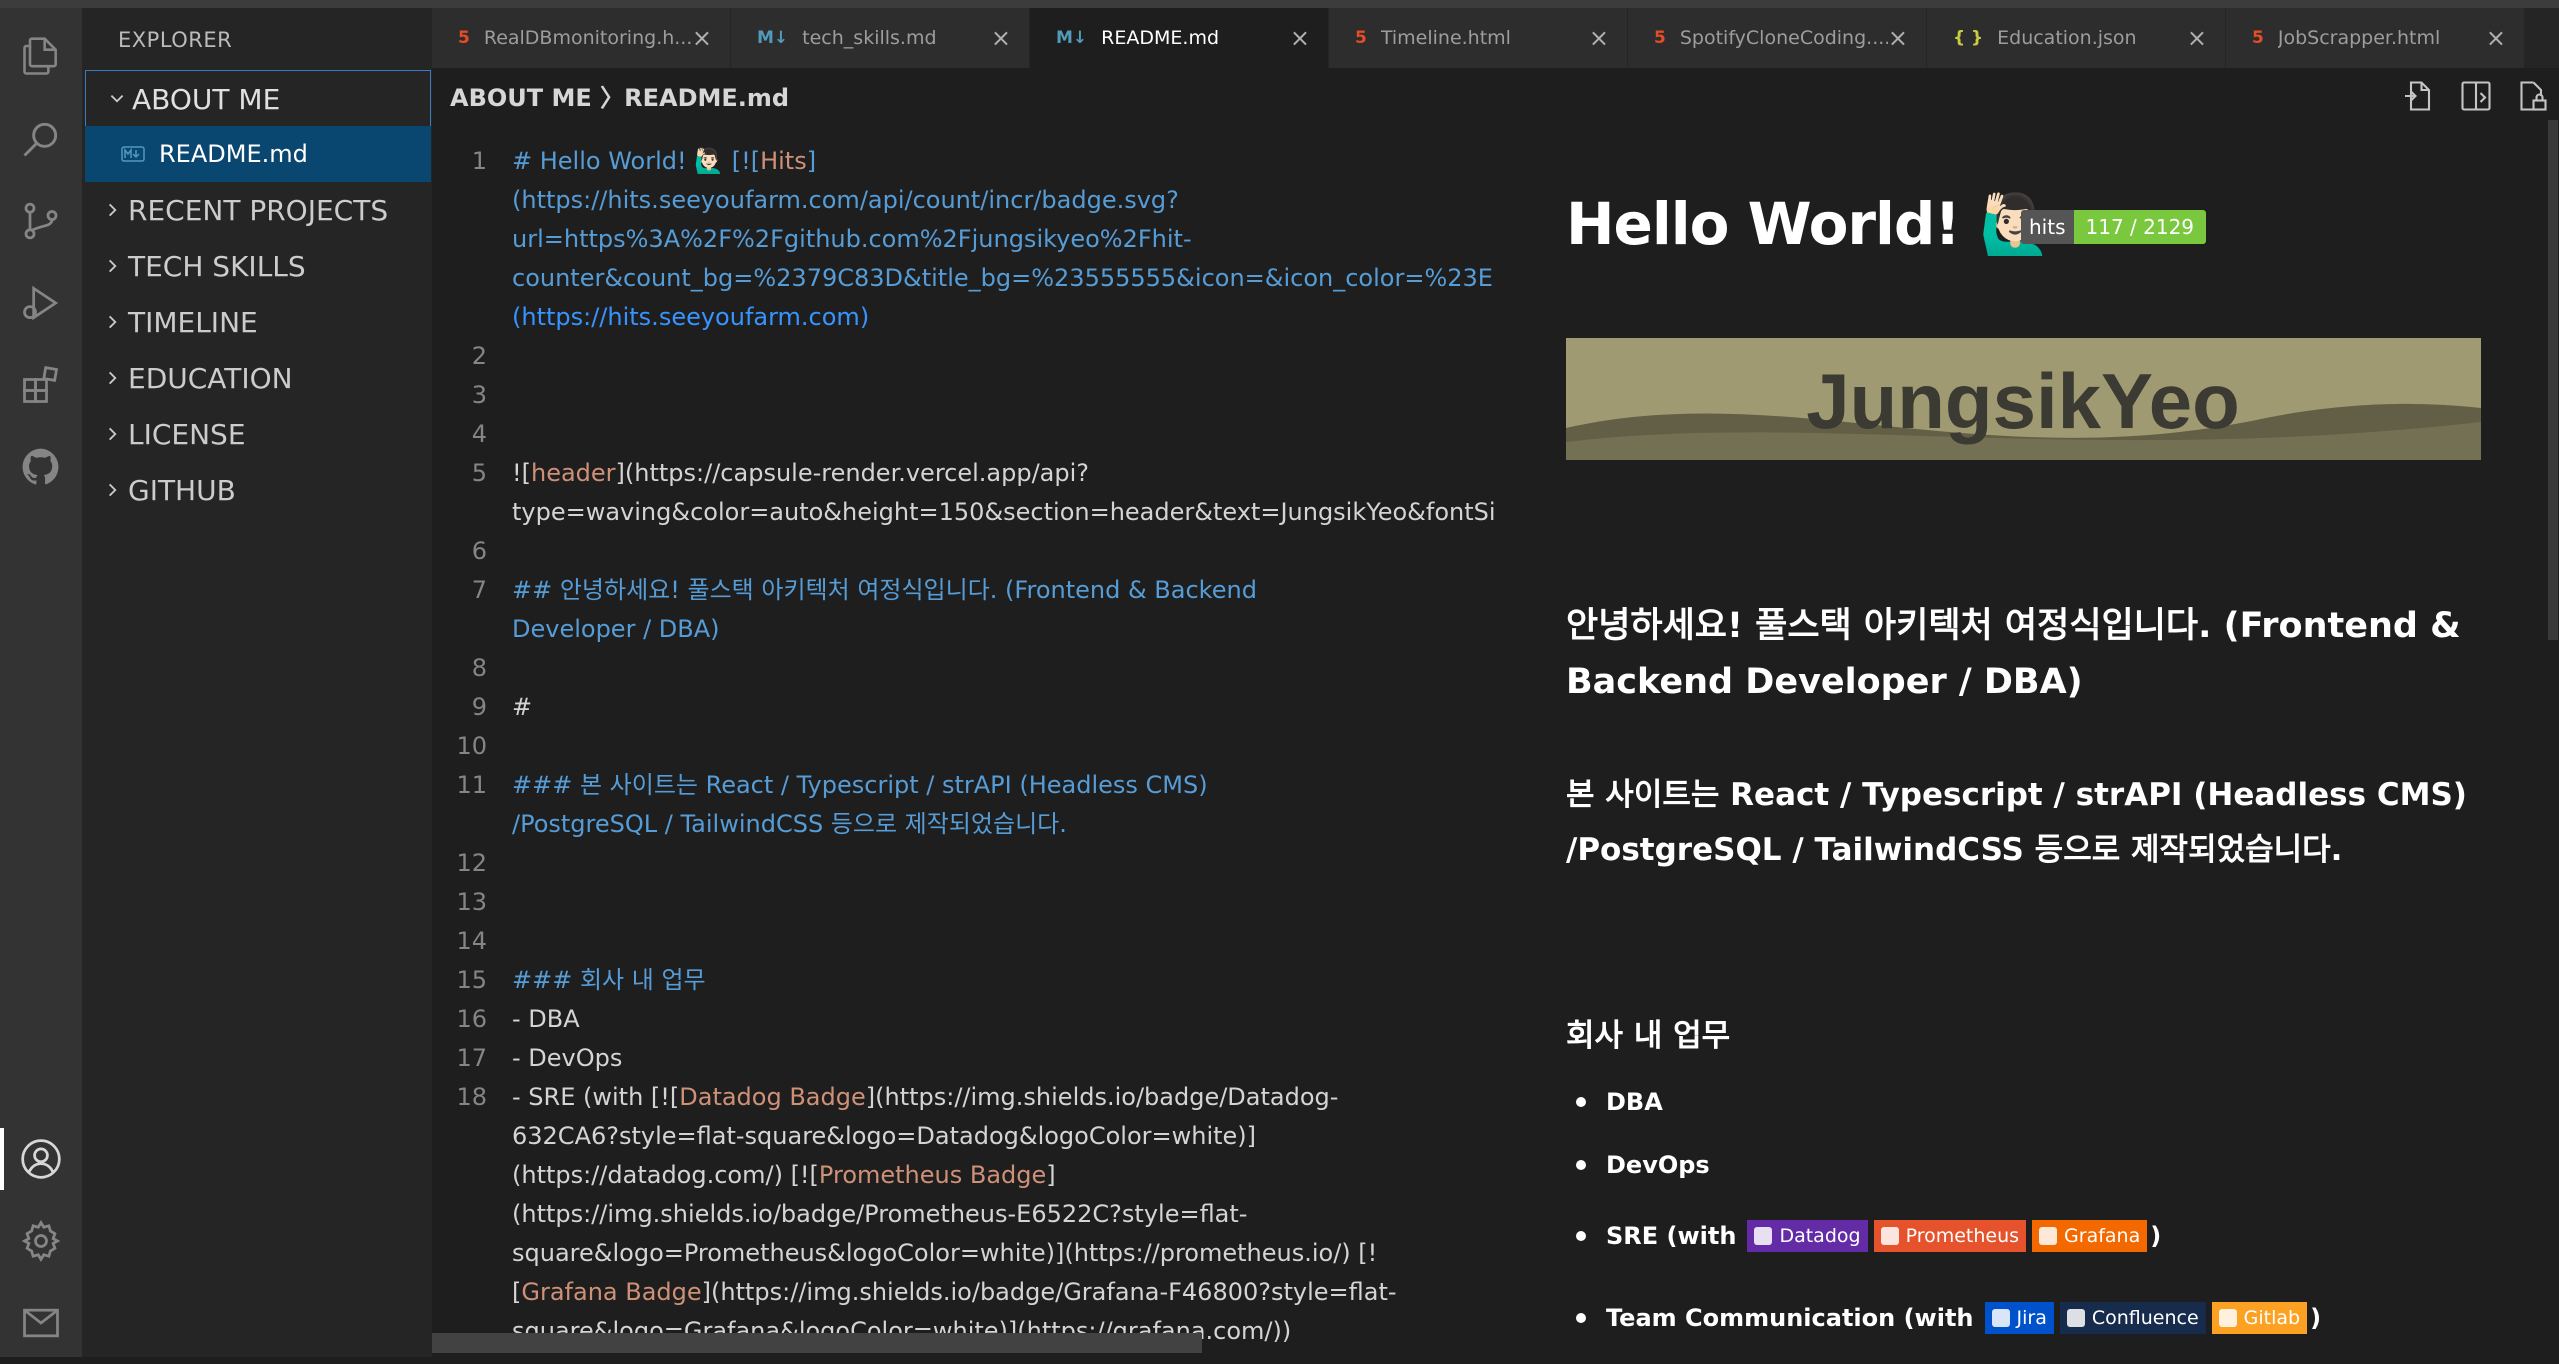  Describe the element at coordinates (2132, 1318) in the screenshot. I see `confluence-badge: Confluence` at that location.